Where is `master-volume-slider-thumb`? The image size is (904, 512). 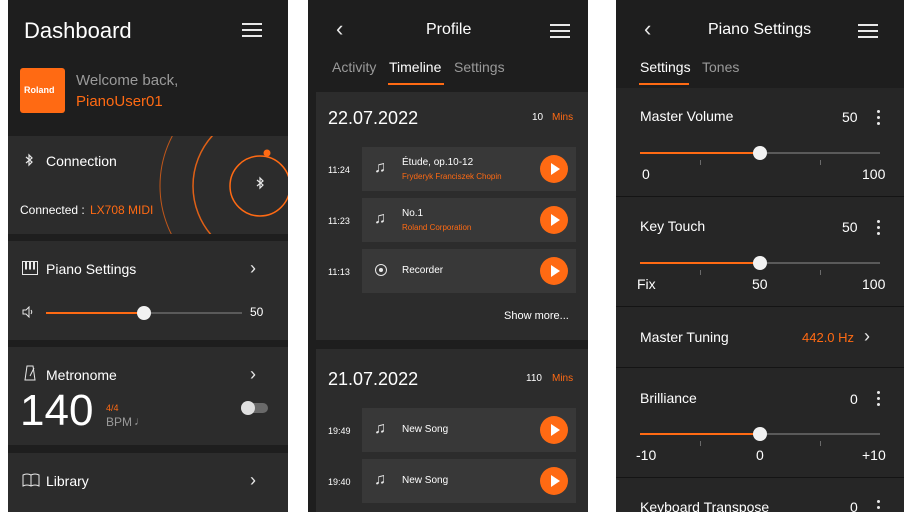
master-volume-slider-thumb is located at coordinates (760, 153).